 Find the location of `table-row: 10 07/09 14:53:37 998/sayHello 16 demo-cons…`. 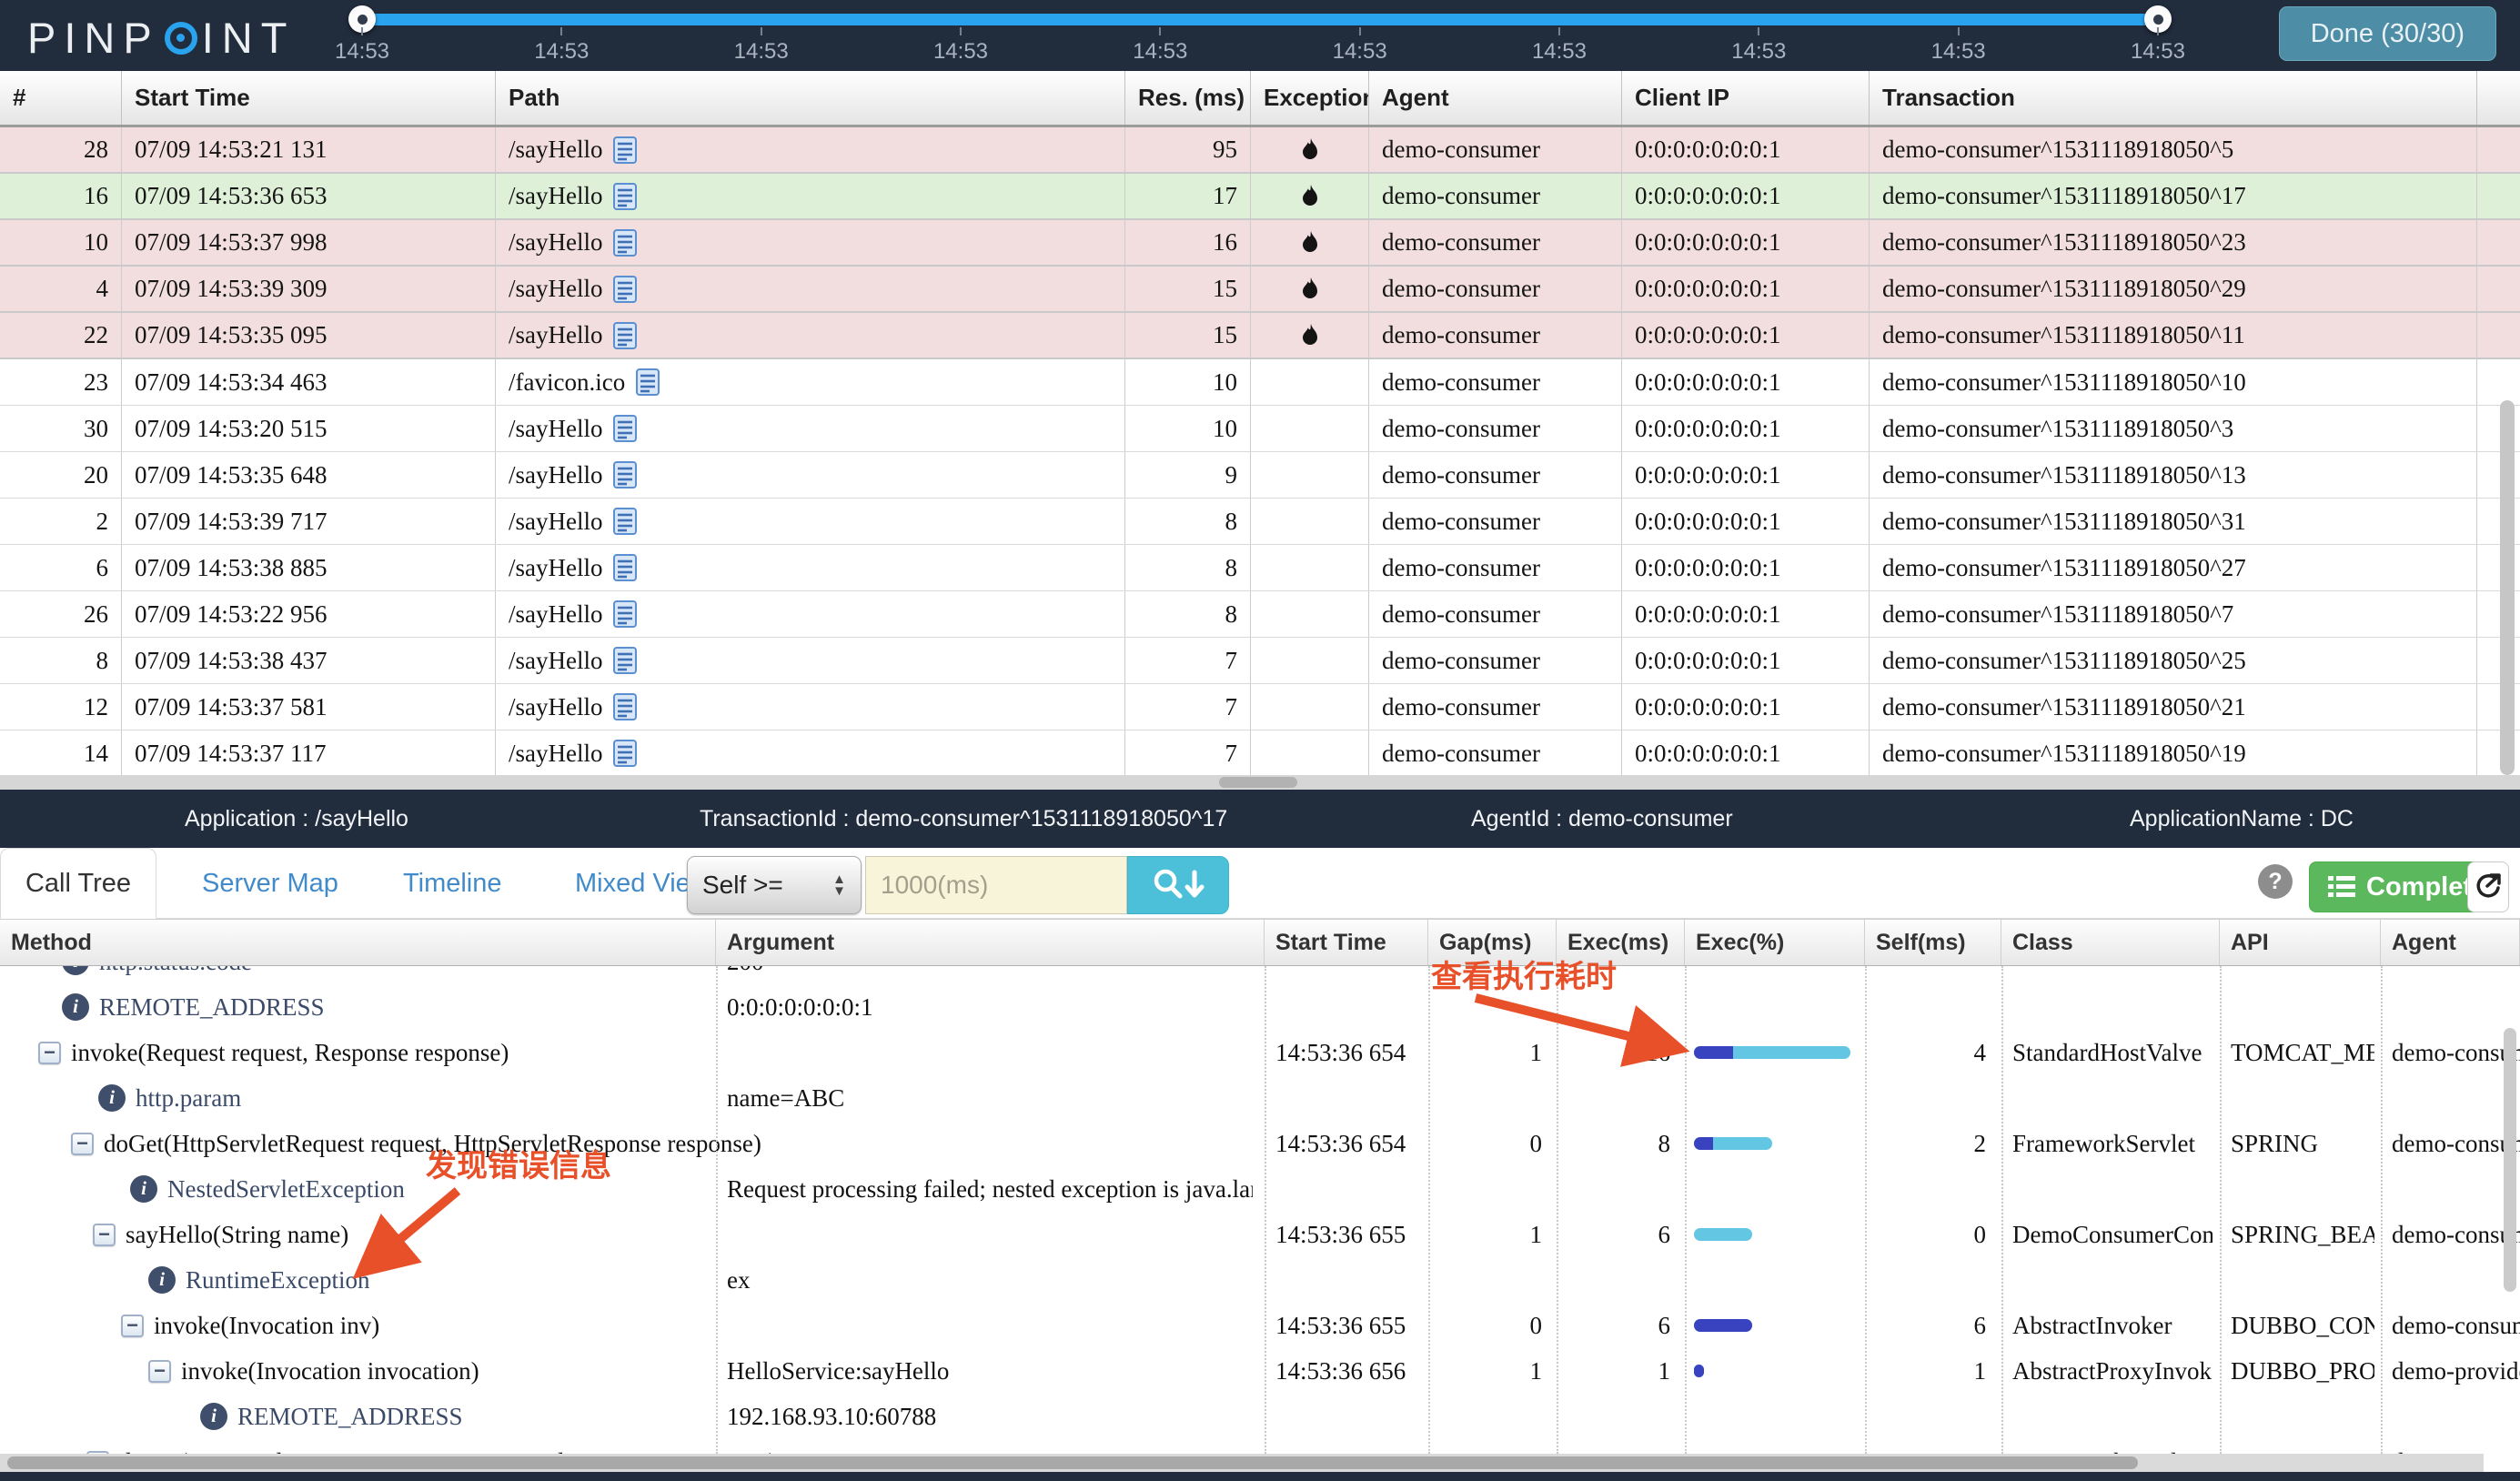

table-row: 10 07/09 14:53:37 998/sayHello 16 demo-cons… is located at coordinates (1260, 243).